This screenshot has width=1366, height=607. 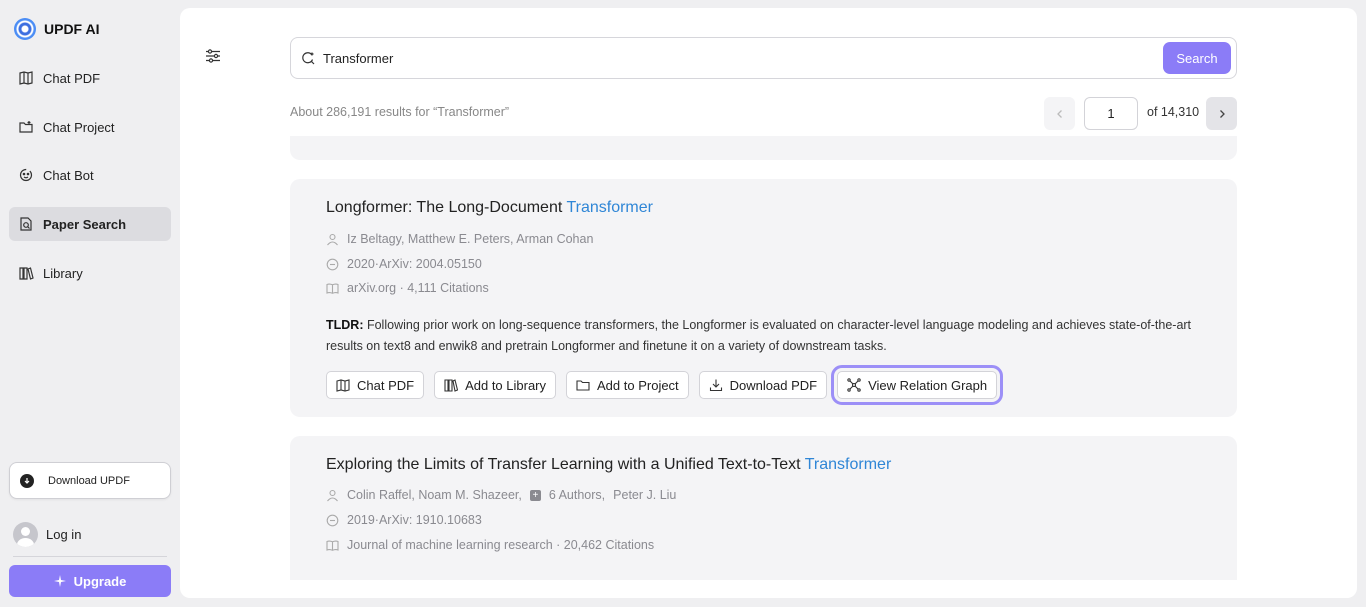 I want to click on sidebar-item-label: Chat PDF, so click(x=72, y=78).